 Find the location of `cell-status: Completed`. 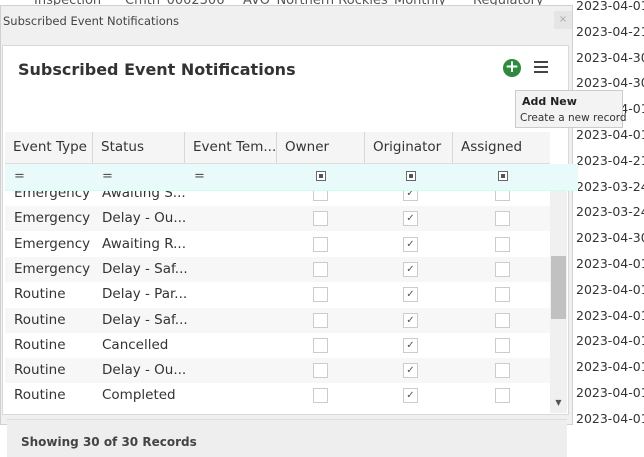

cell-status: Completed is located at coordinates (139, 395).